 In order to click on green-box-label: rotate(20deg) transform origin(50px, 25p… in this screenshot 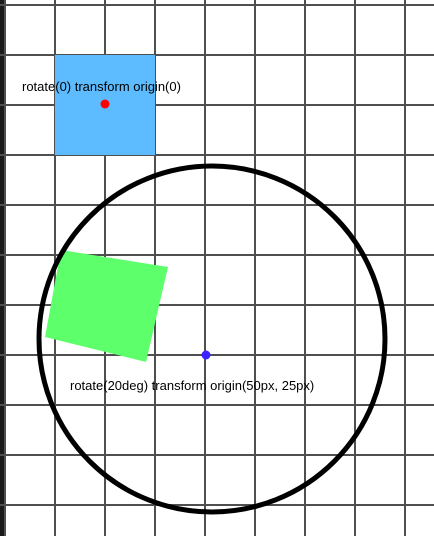, I will do `click(192, 385)`.